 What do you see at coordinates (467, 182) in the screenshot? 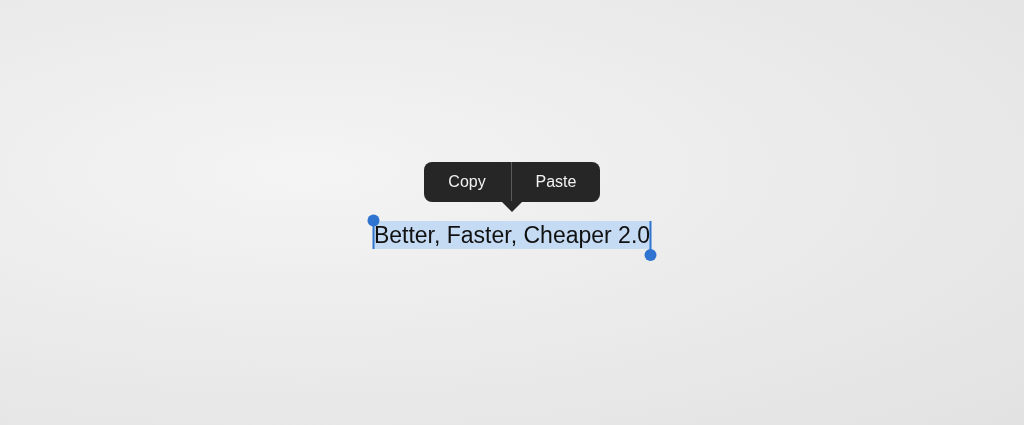
I see `menu-item: Copy` at bounding box center [467, 182].